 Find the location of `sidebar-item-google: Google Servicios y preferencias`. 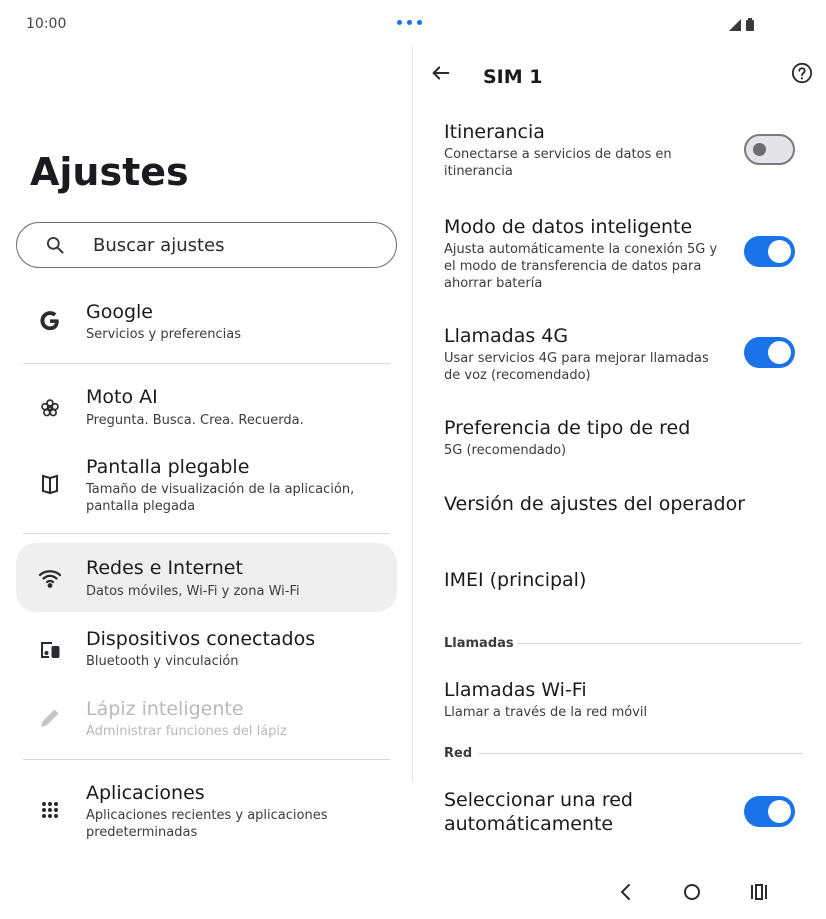

sidebar-item-google: Google Servicios y preferencias is located at coordinates (206, 326).